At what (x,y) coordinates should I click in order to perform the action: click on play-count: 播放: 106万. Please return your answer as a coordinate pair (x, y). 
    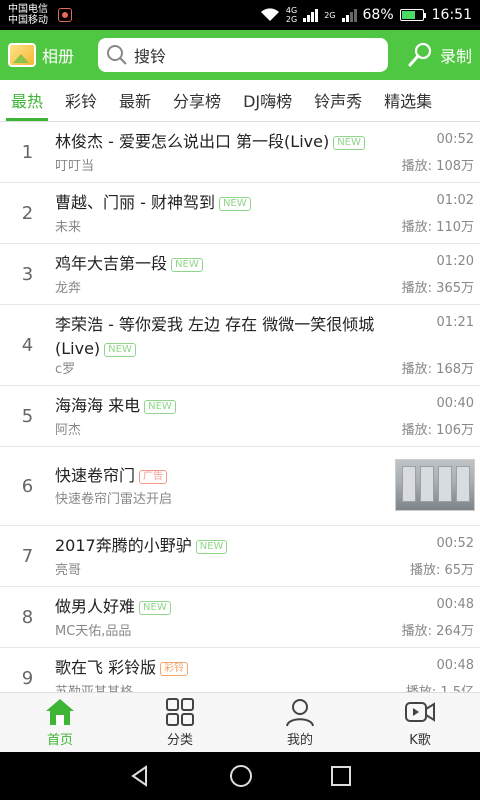
    Looking at the image, I should click on (437, 430).